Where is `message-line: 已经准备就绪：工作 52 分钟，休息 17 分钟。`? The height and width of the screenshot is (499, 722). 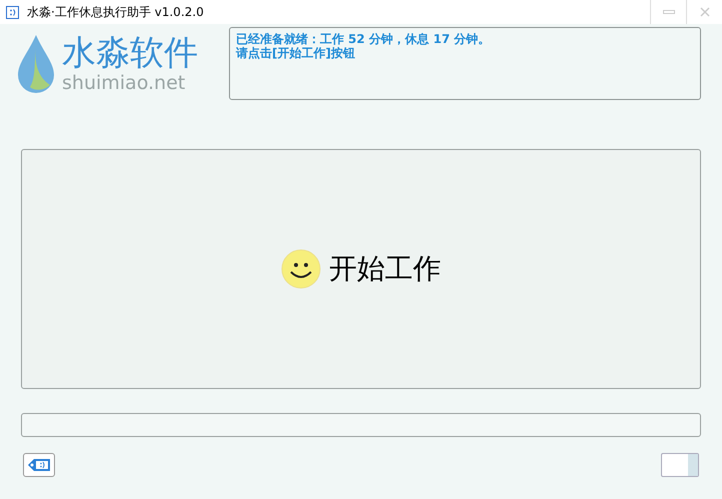
message-line: 已经准备就绪：工作 52 分钟，休息 17 分钟。 is located at coordinates (364, 39).